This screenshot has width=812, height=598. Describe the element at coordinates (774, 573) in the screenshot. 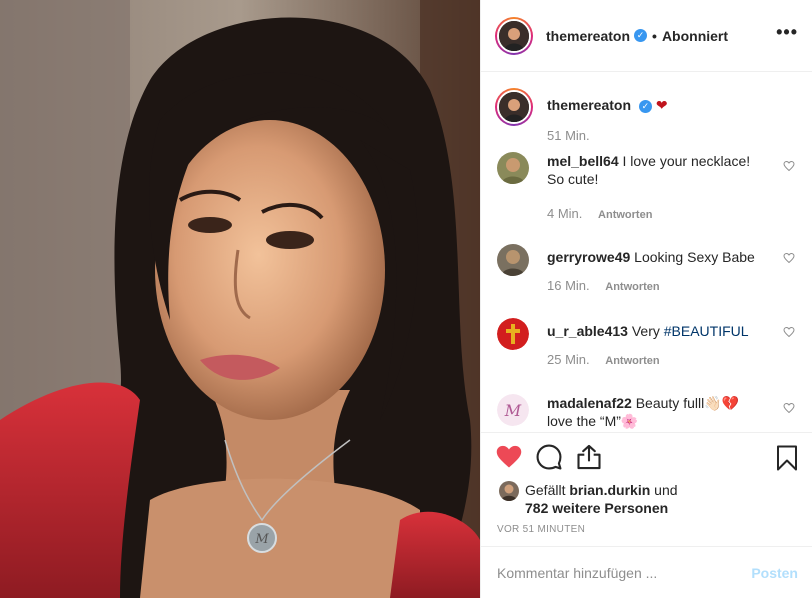

I see `post-comment-button: Posten` at that location.